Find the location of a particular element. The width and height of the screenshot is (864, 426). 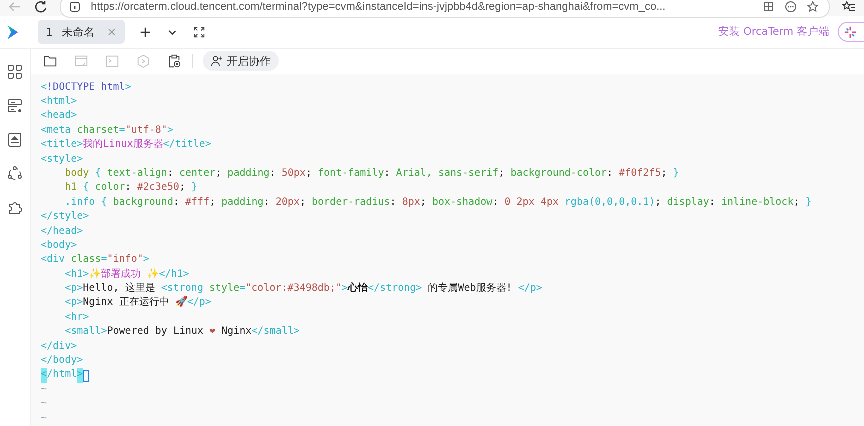

code-line: <head> is located at coordinates (59, 116).